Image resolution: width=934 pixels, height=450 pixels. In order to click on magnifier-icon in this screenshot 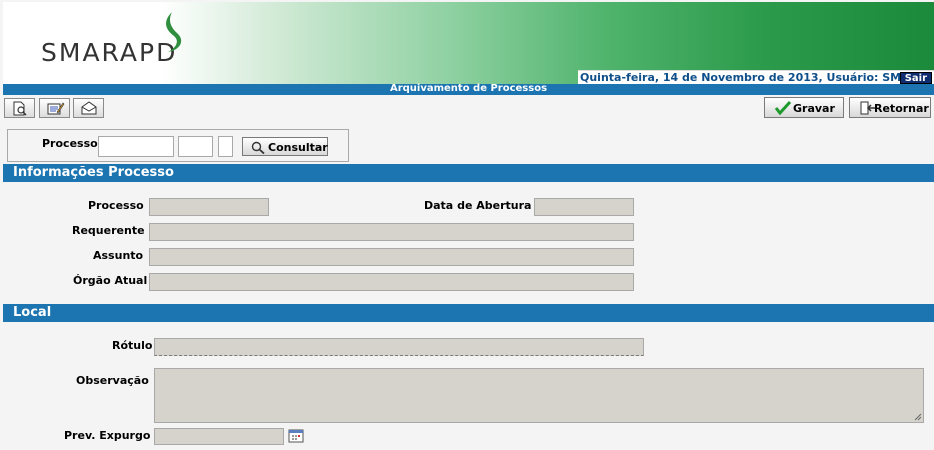, I will do `click(258, 147)`.